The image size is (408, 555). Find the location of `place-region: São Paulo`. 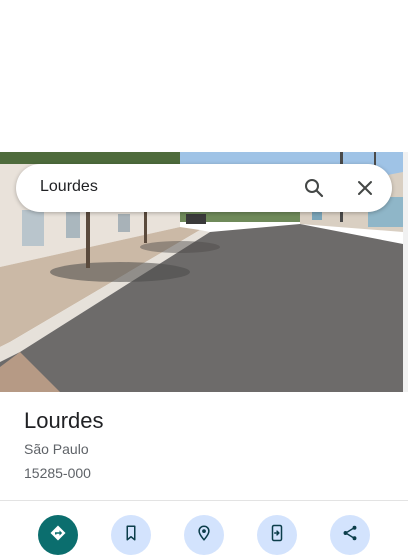

place-region: São Paulo is located at coordinates (56, 449).